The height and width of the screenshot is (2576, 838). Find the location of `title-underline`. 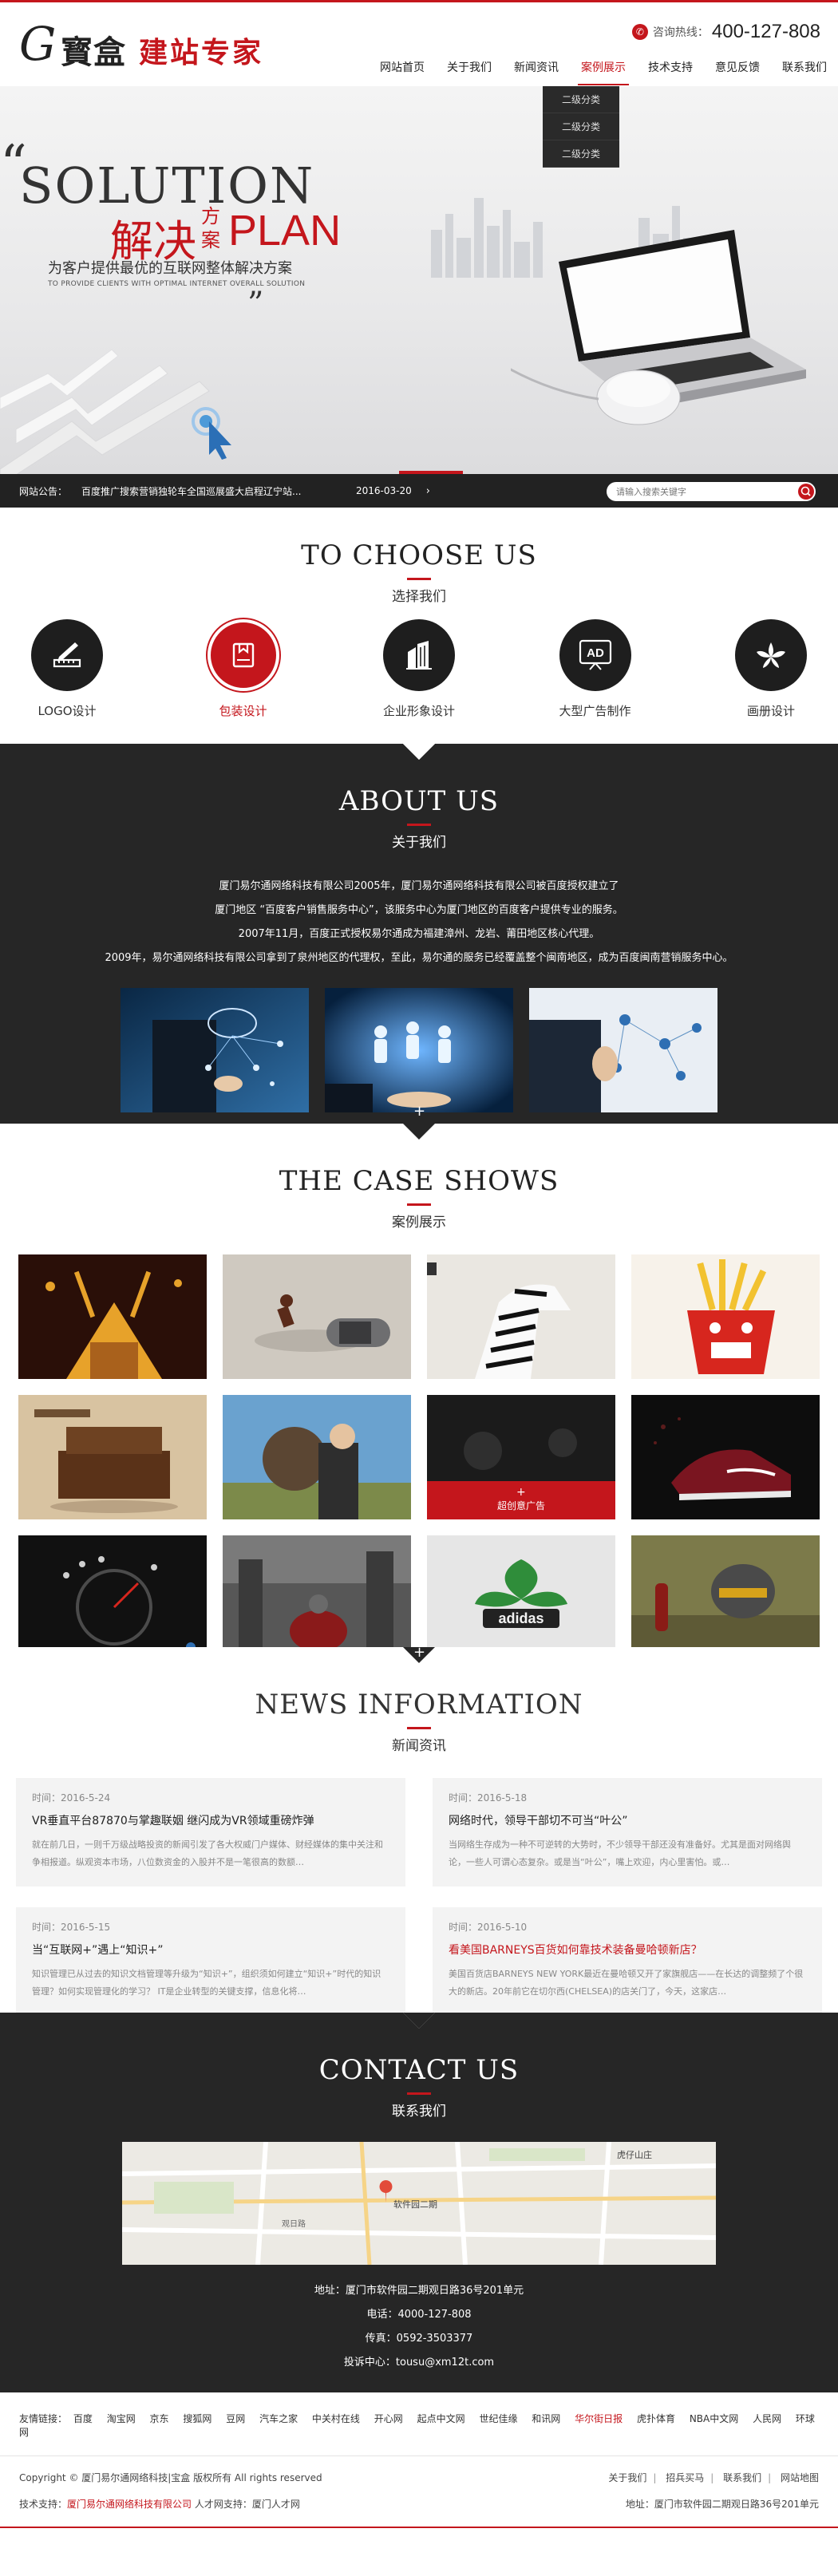

title-underline is located at coordinates (419, 1728).